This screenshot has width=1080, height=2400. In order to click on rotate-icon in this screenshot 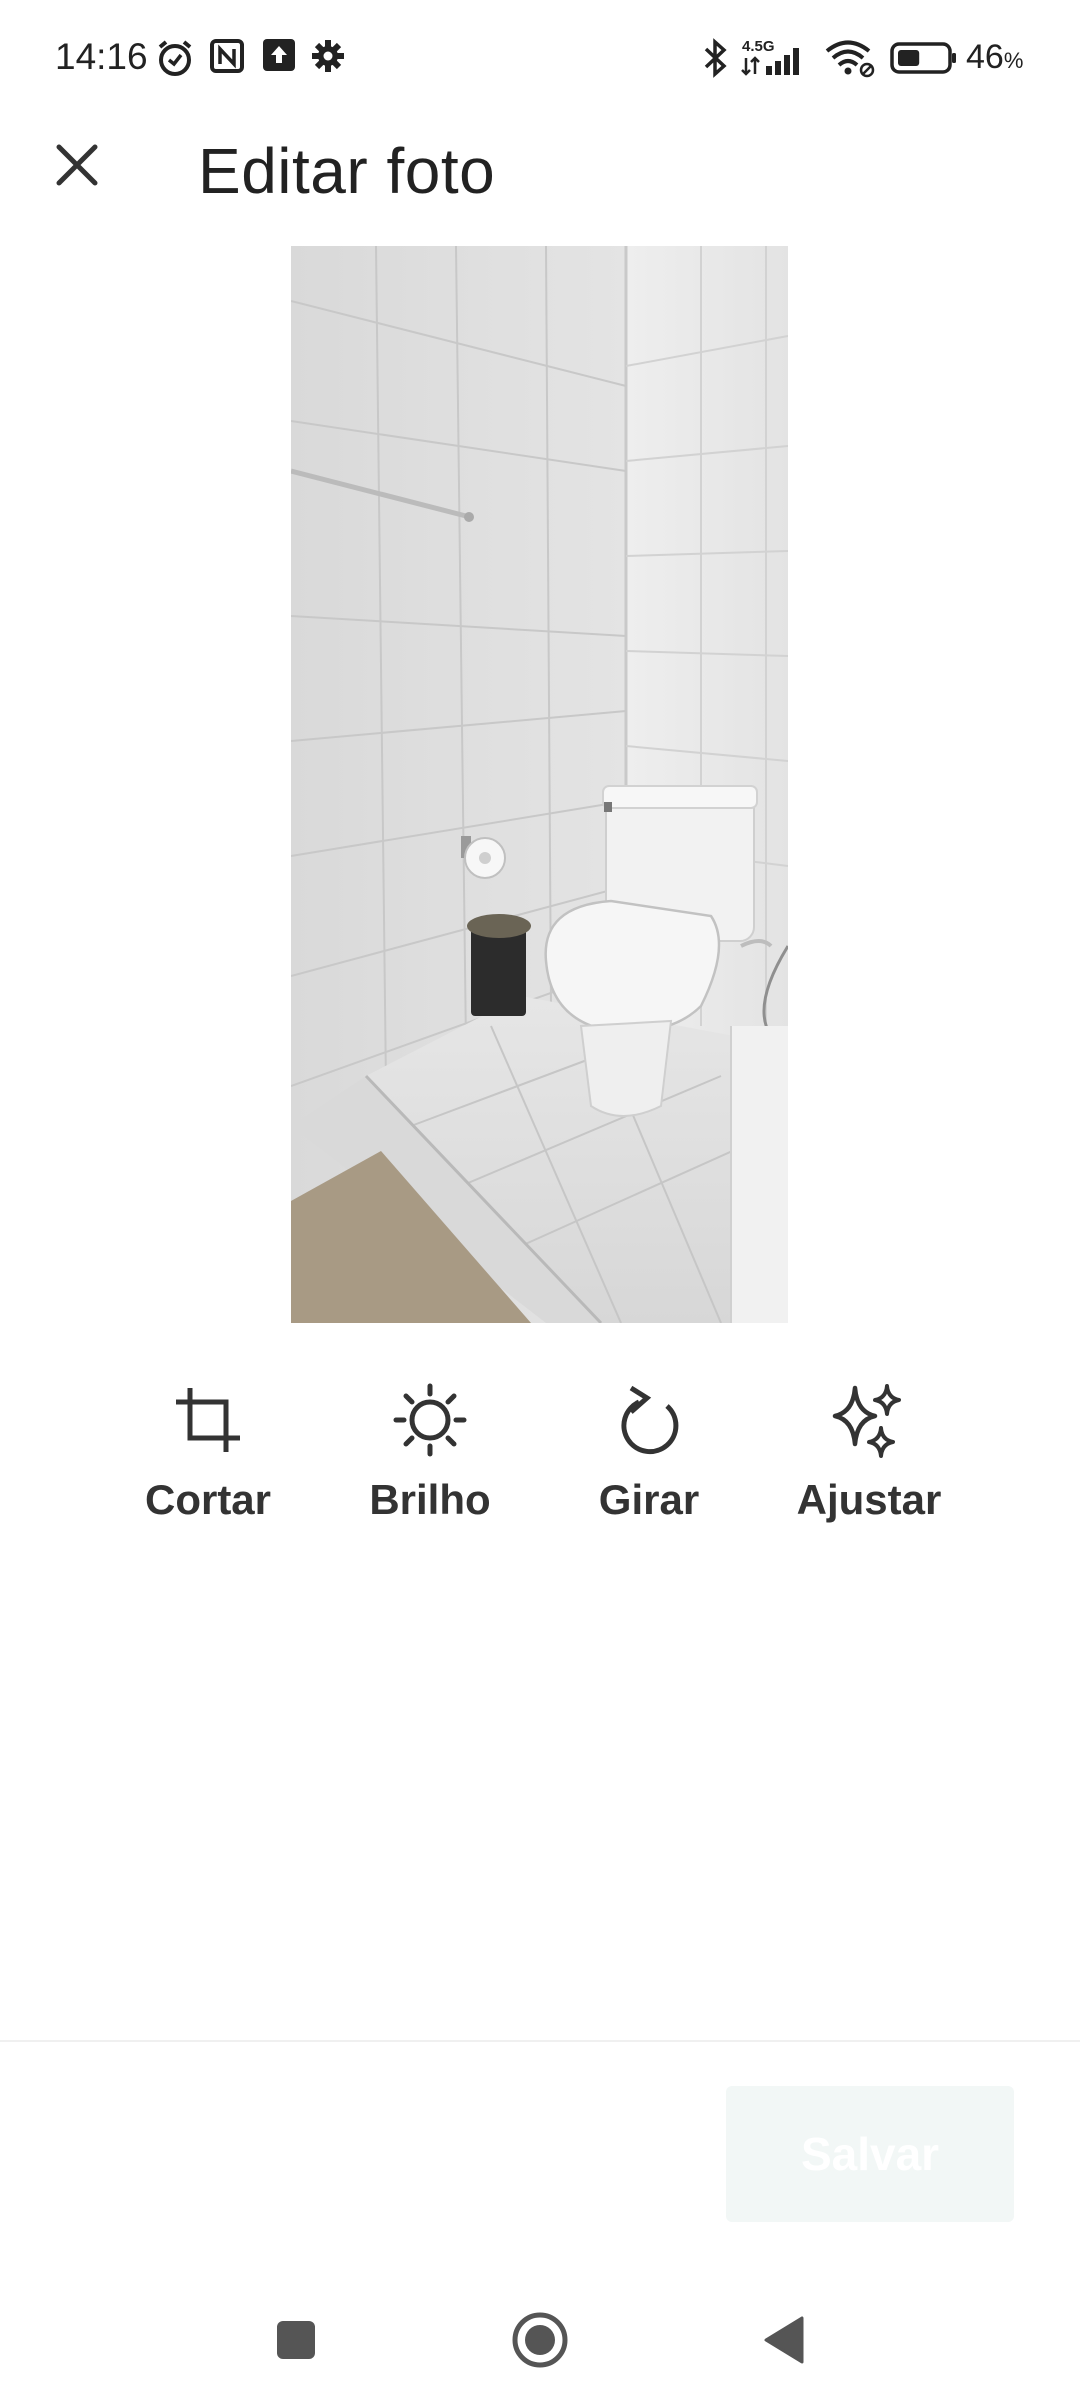, I will do `click(650, 1420)`.